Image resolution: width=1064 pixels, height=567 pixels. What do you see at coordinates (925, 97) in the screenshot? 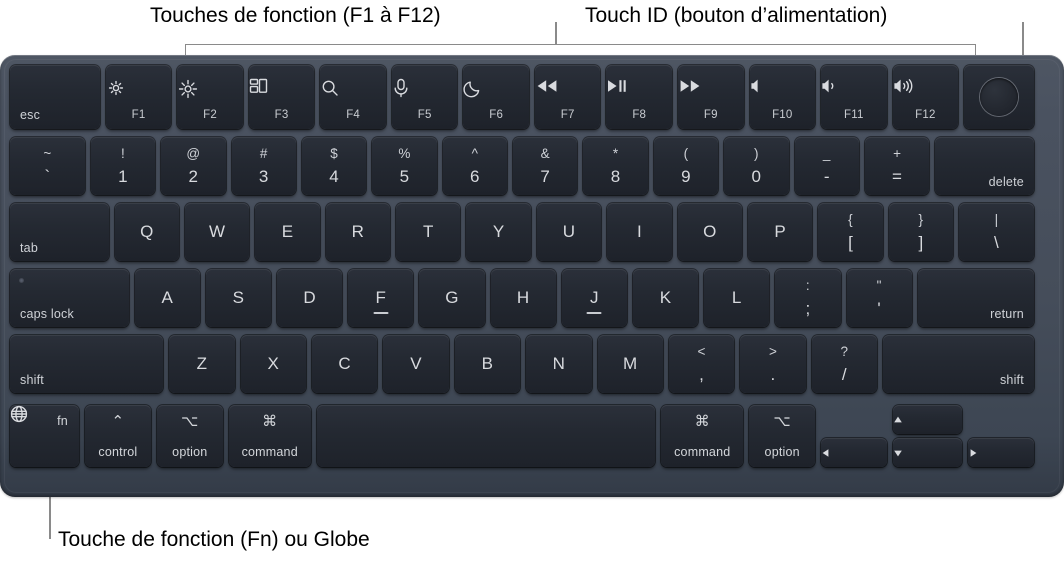
I see `key-f12: F12` at bounding box center [925, 97].